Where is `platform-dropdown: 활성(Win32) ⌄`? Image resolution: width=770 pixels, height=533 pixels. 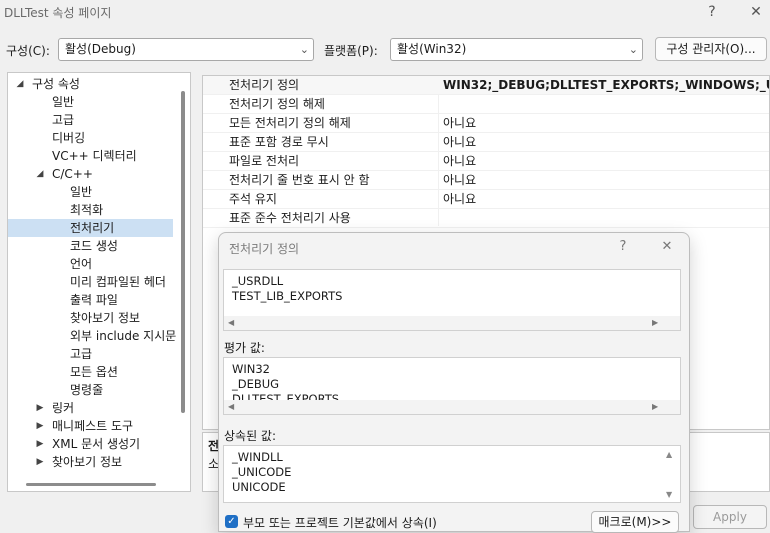
platform-dropdown: 활성(Win32) ⌄ is located at coordinates (516, 49).